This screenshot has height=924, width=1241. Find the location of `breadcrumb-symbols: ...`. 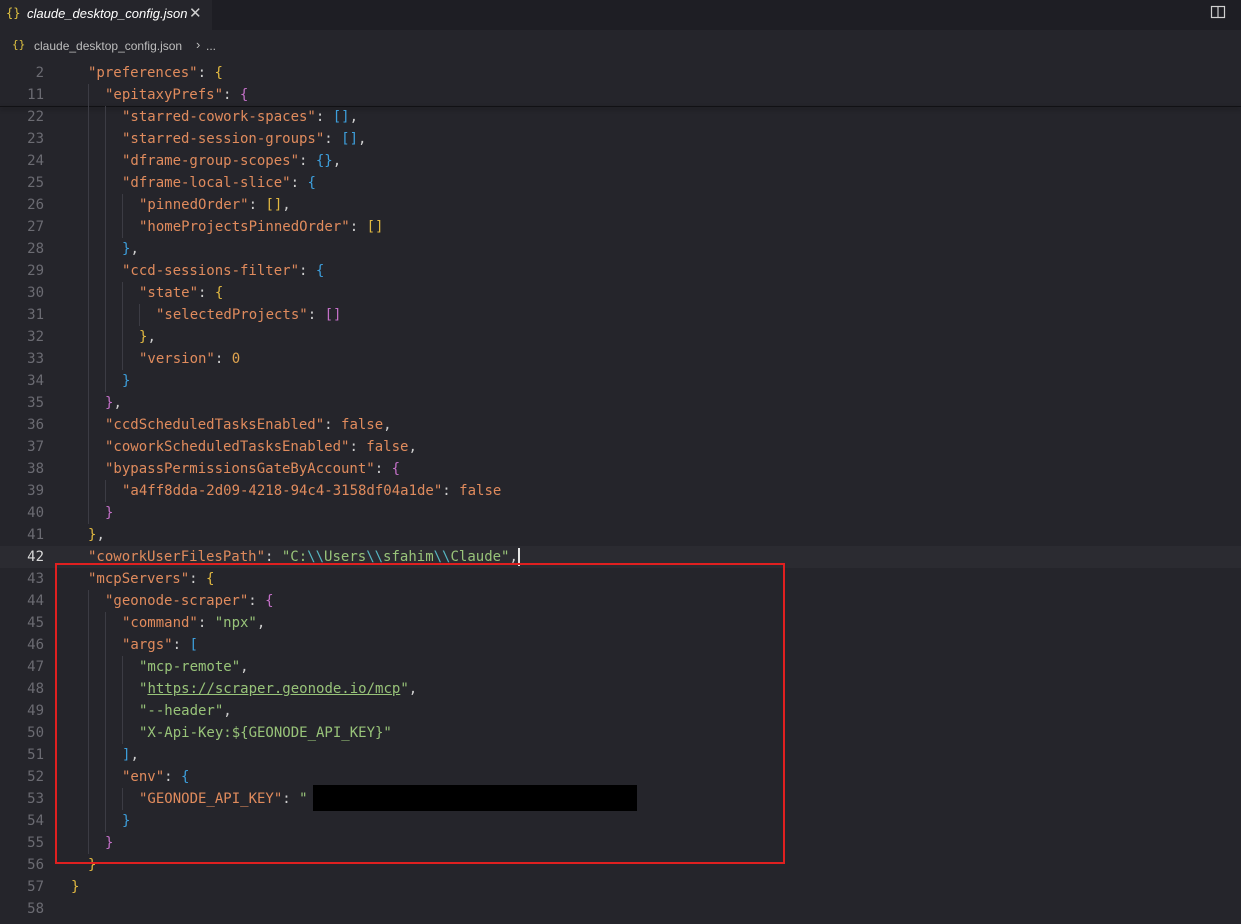

breadcrumb-symbols: ... is located at coordinates (211, 46).